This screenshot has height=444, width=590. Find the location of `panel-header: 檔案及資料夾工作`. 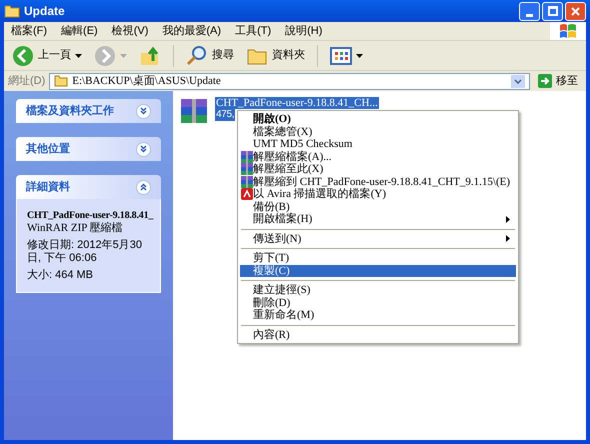

panel-header: 檔案及資料夾工作 is located at coordinates (88, 111).